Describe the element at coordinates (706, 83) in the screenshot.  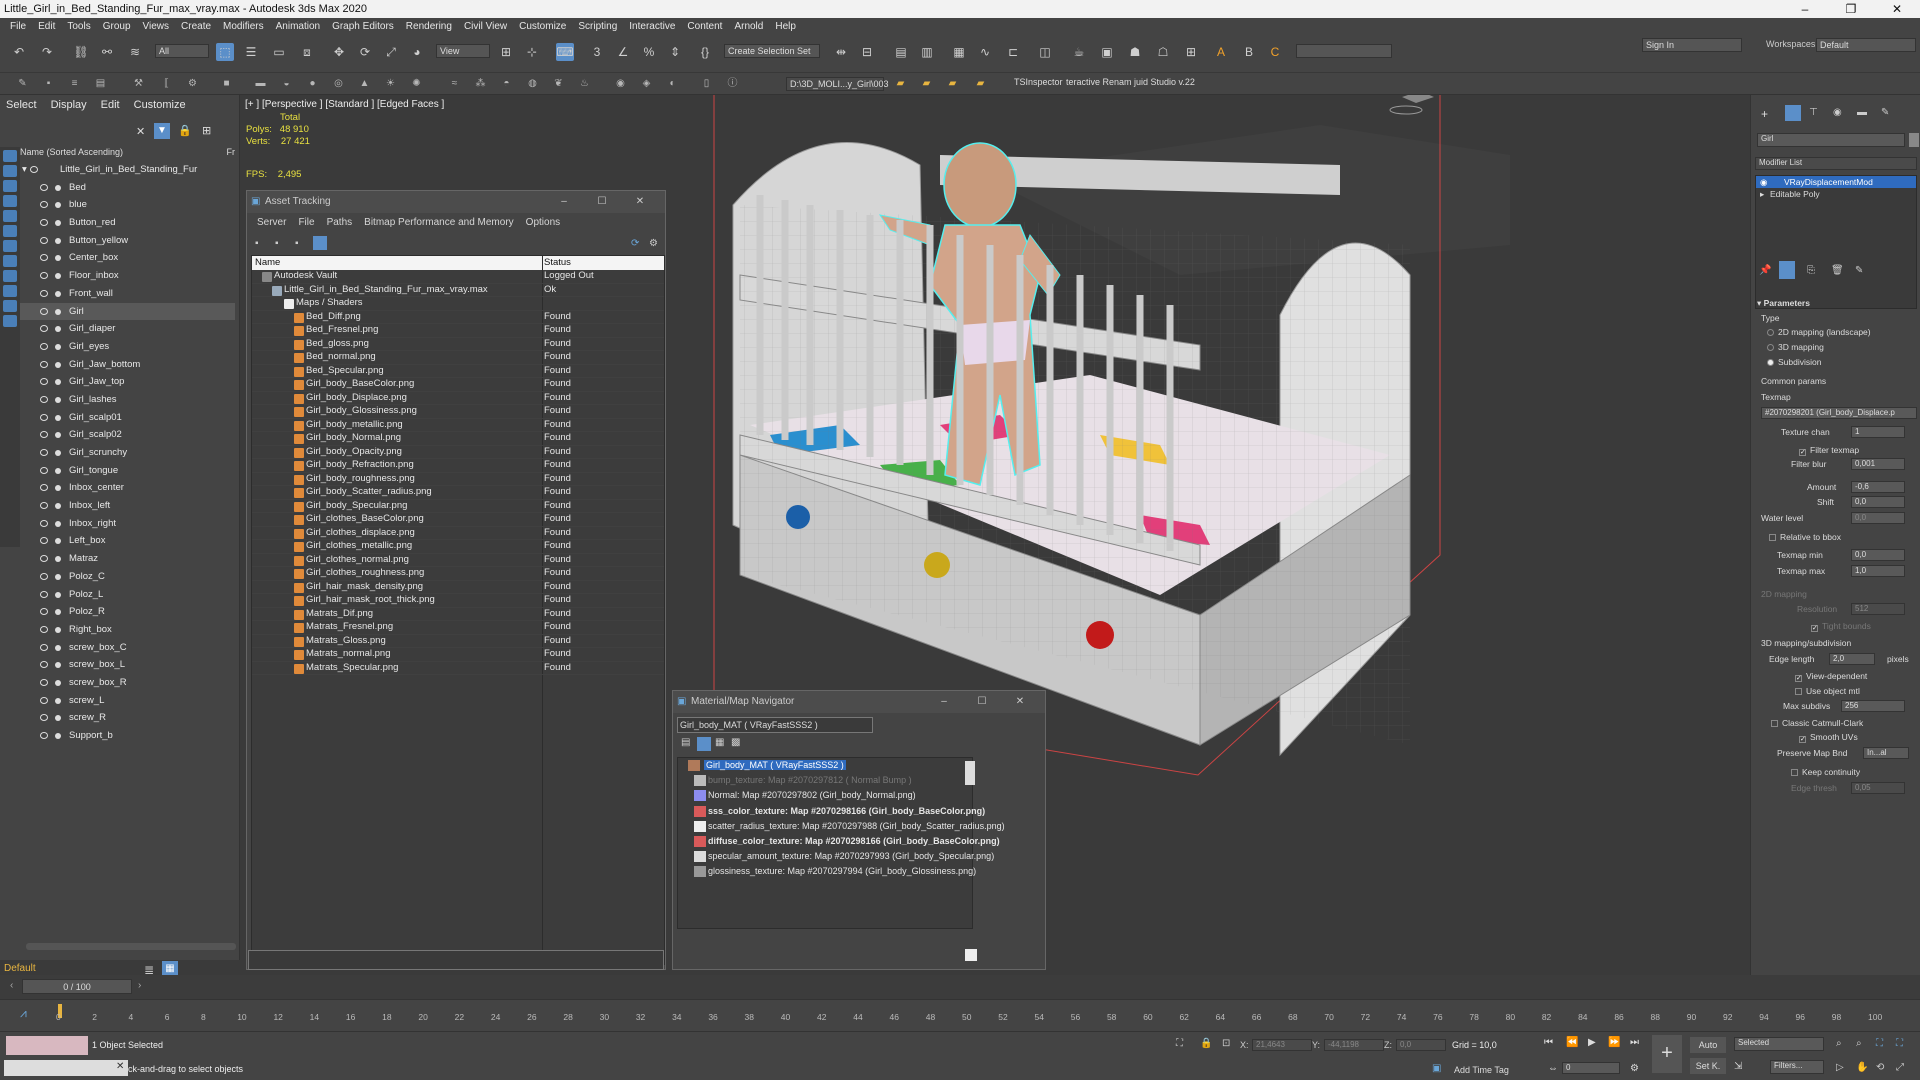
I see `folder-icon: ▯` at that location.